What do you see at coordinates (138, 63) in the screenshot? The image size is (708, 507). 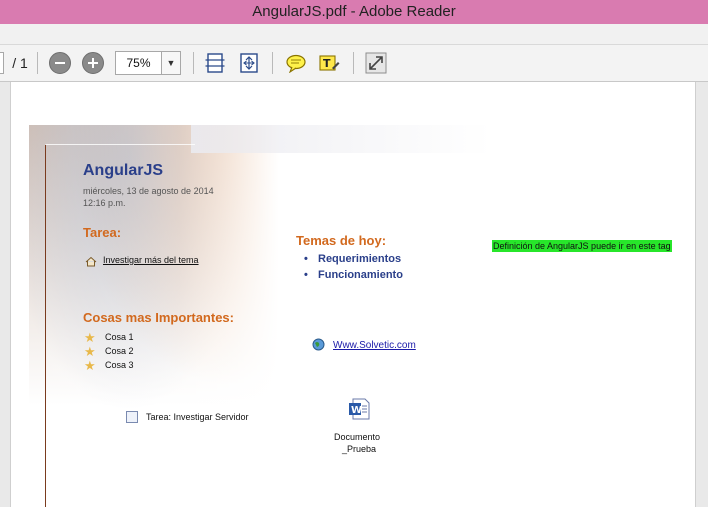 I see `zoom-value: 75%` at bounding box center [138, 63].